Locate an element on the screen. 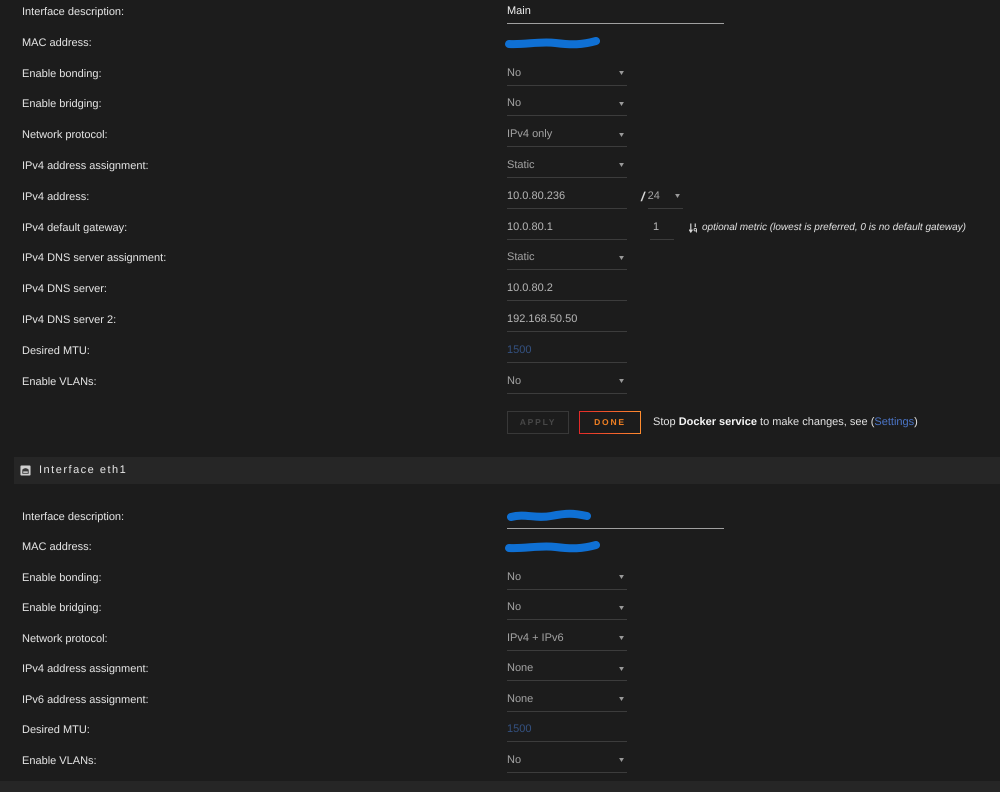 The width and height of the screenshot is (1000, 792). section-title: Interface eth1 is located at coordinates (83, 470).